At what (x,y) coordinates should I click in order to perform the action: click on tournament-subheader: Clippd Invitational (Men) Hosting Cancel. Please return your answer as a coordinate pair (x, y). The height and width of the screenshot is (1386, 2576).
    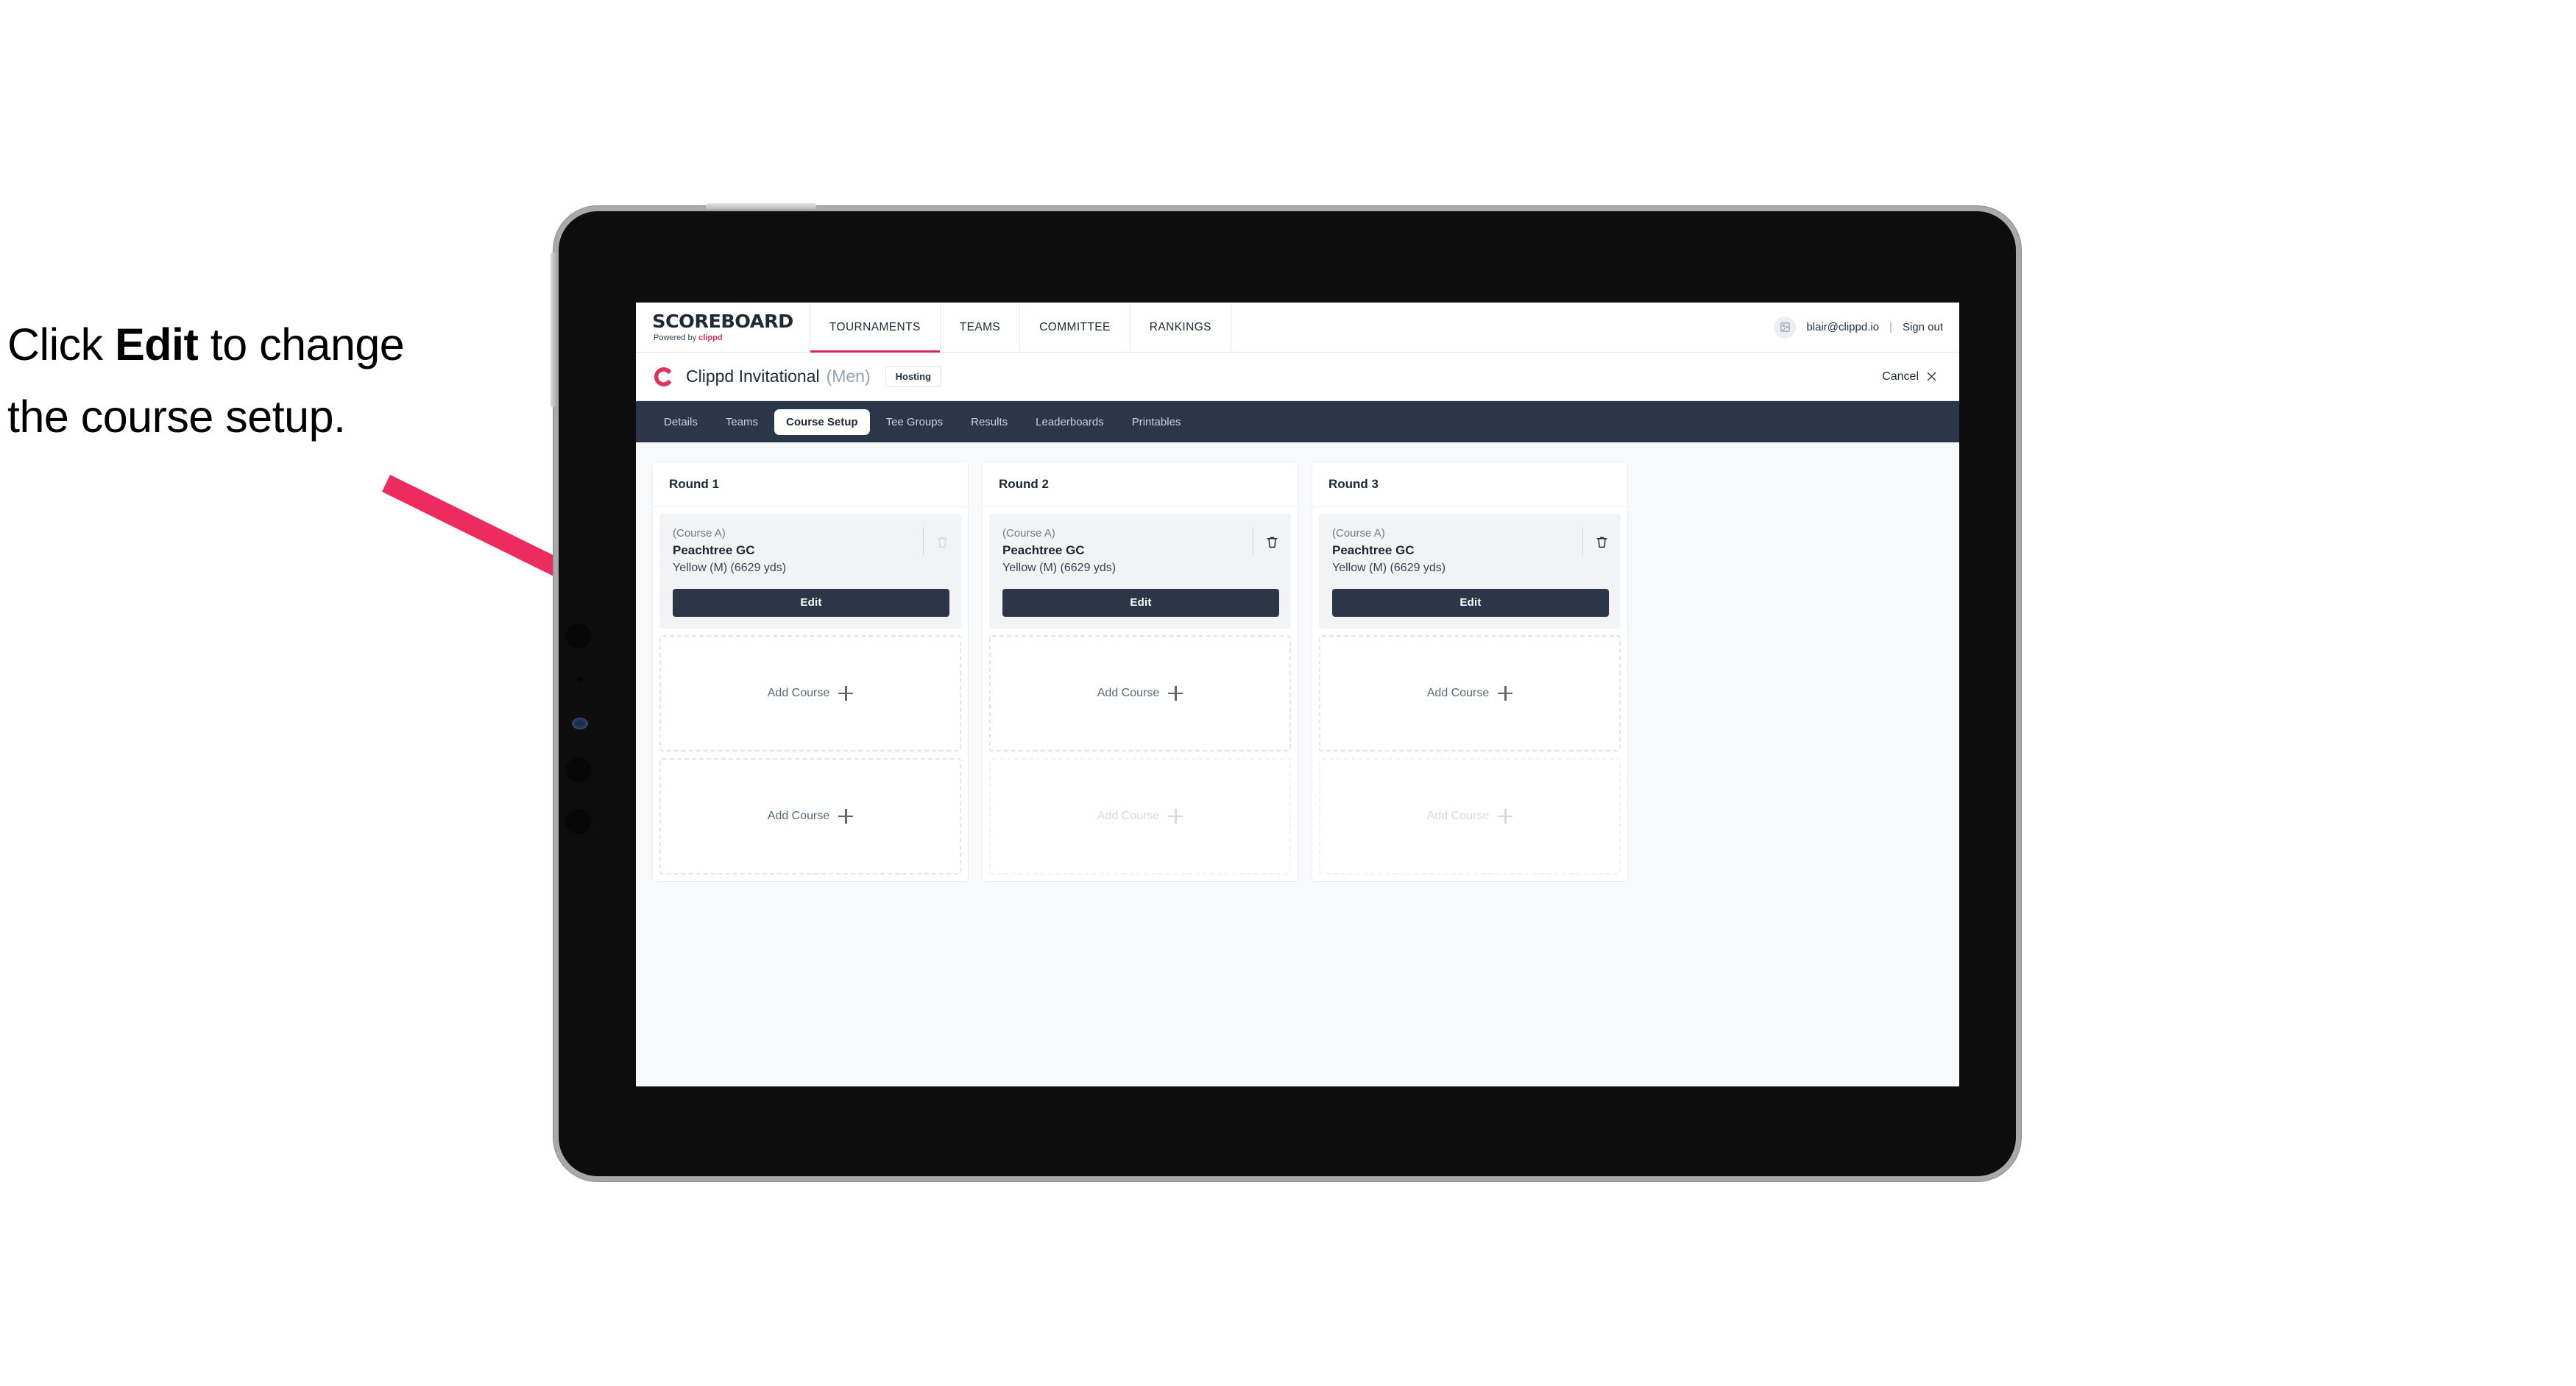
    Looking at the image, I should click on (1297, 377).